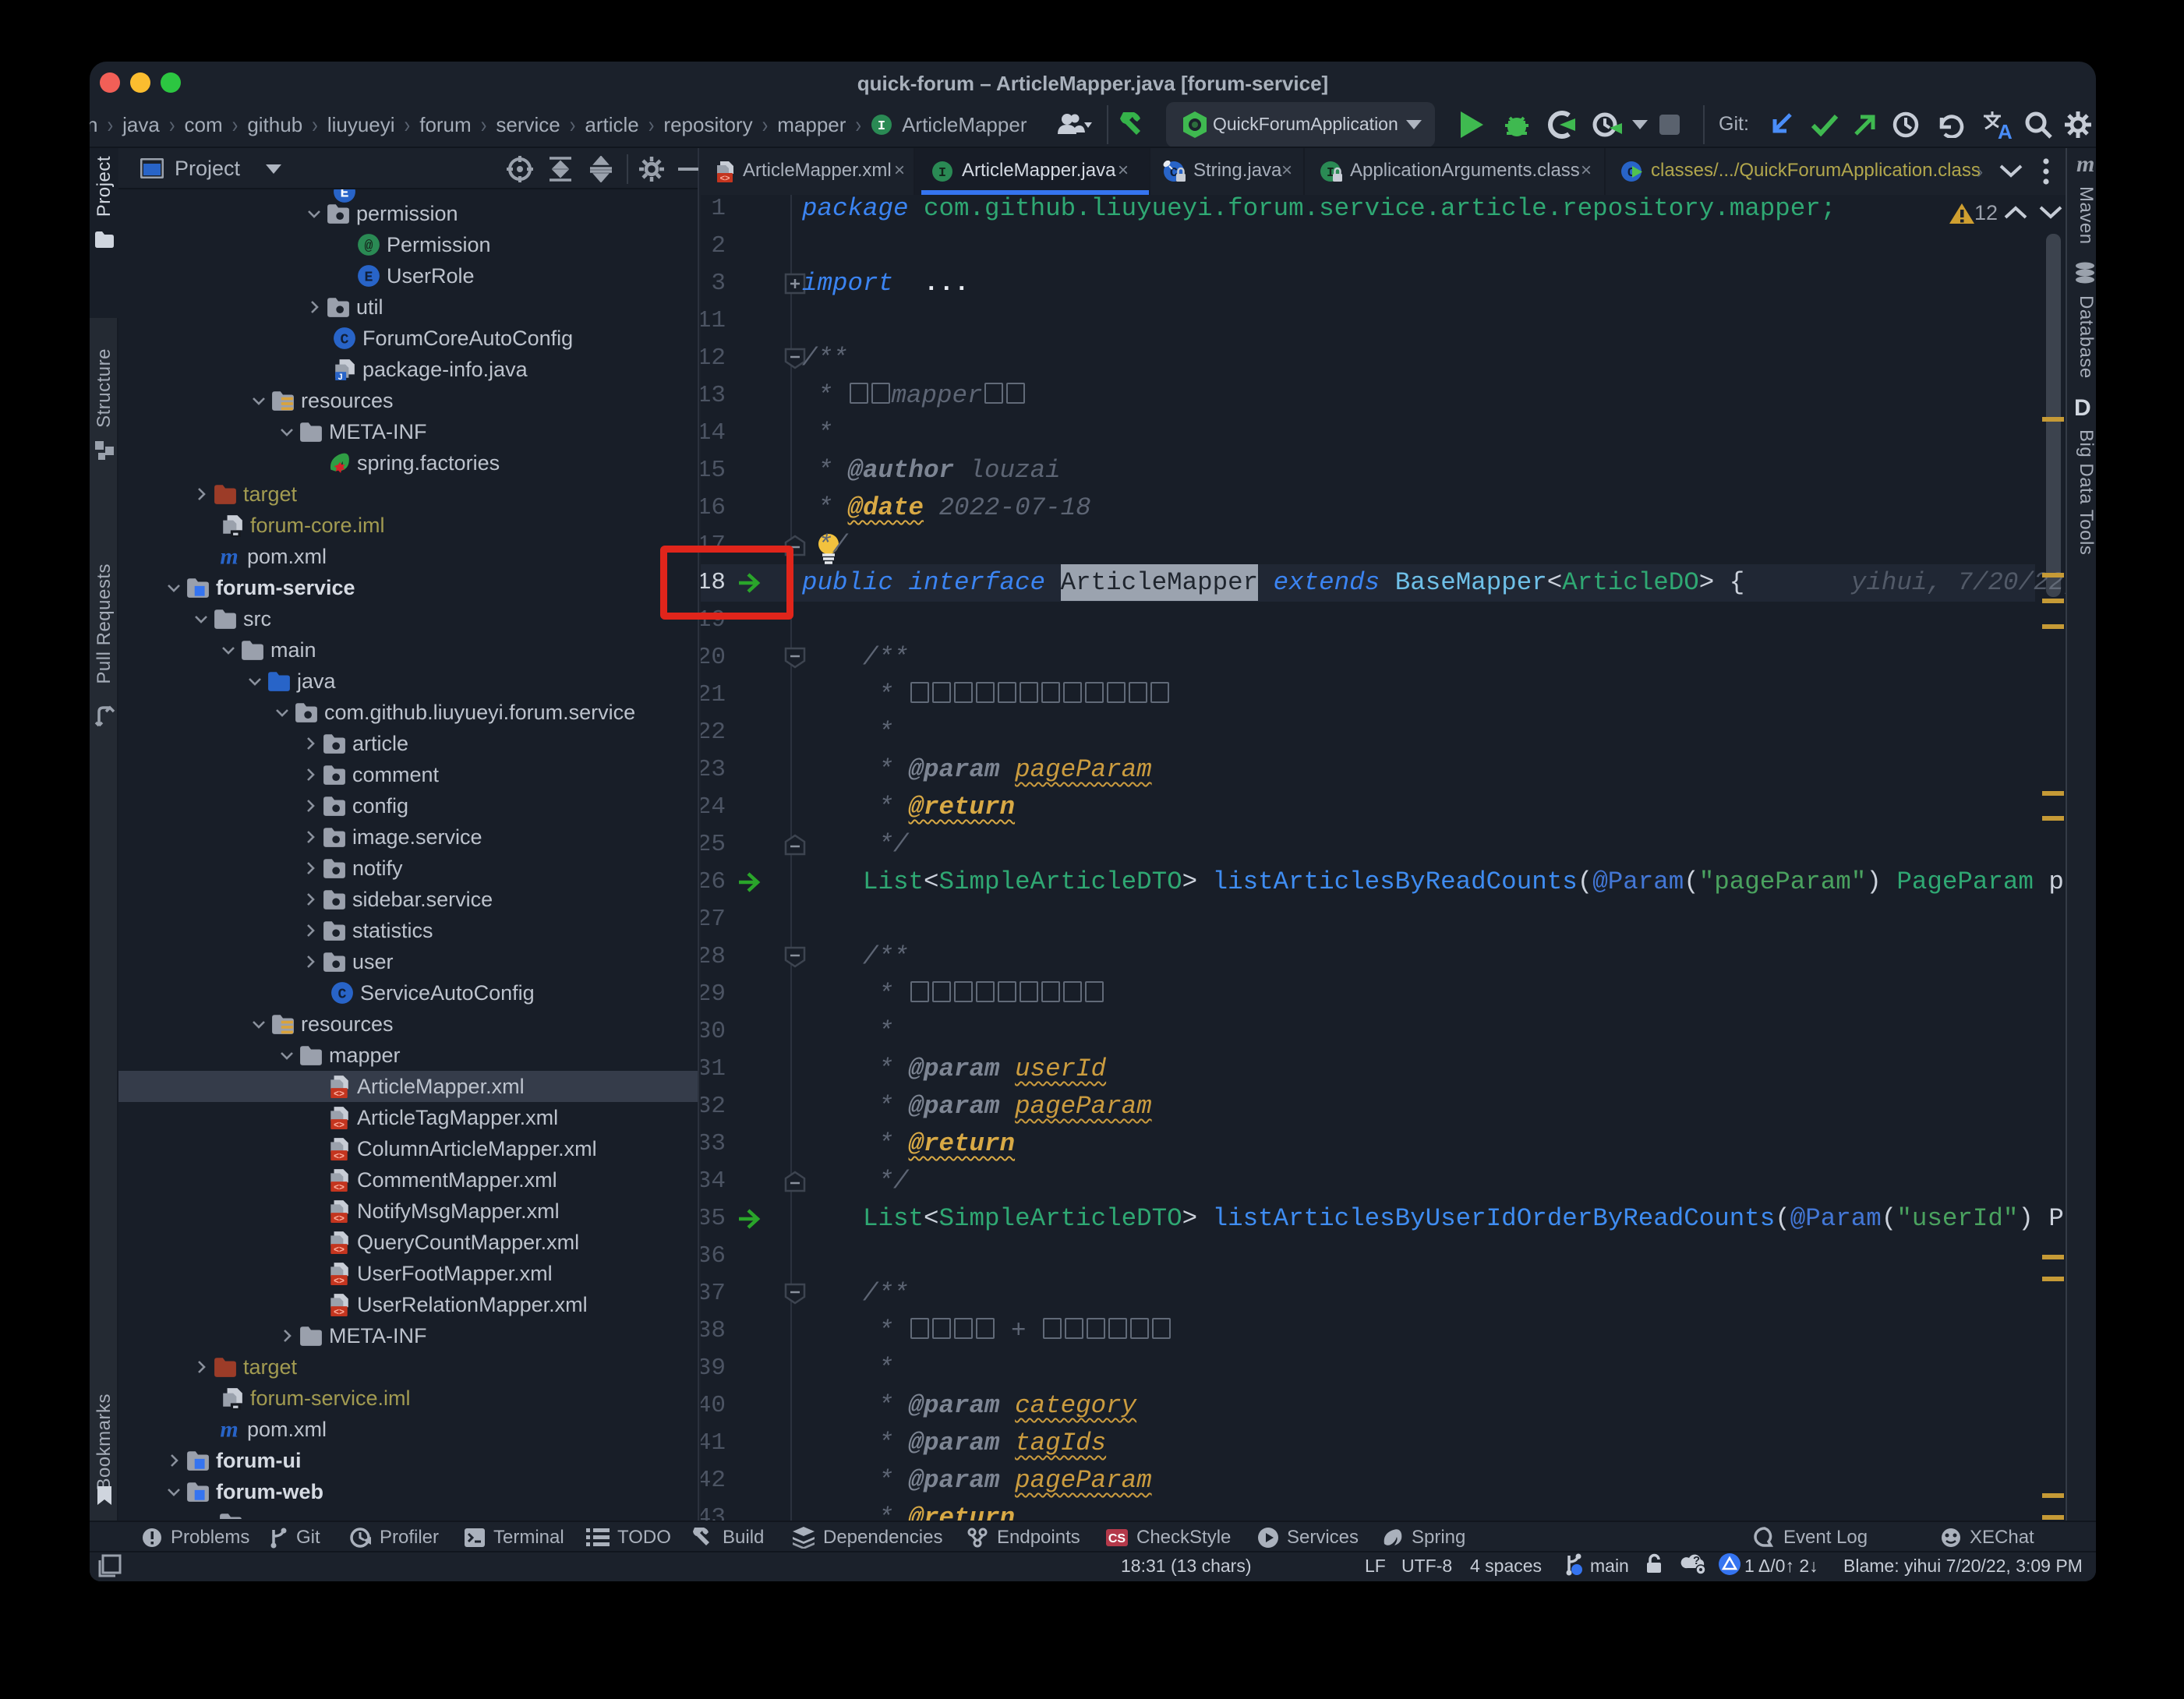 The image size is (2184, 1699). I want to click on svg-text: J, so click(340, 377).